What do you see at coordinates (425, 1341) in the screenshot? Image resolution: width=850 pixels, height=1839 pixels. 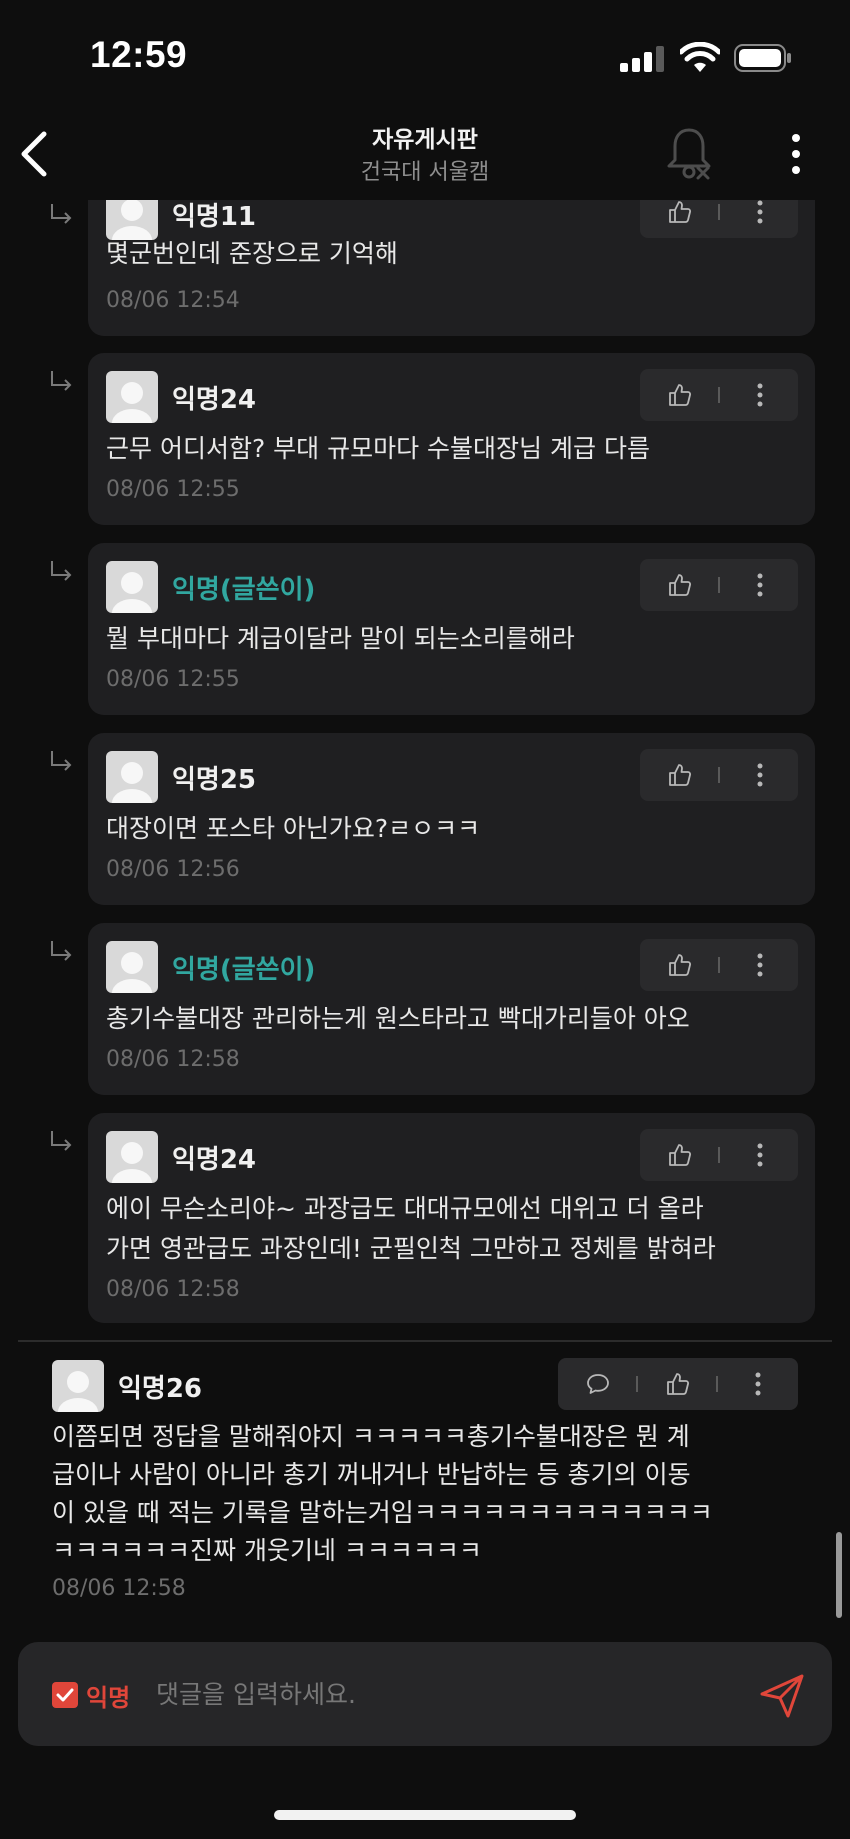 I see `comment-divider` at bounding box center [425, 1341].